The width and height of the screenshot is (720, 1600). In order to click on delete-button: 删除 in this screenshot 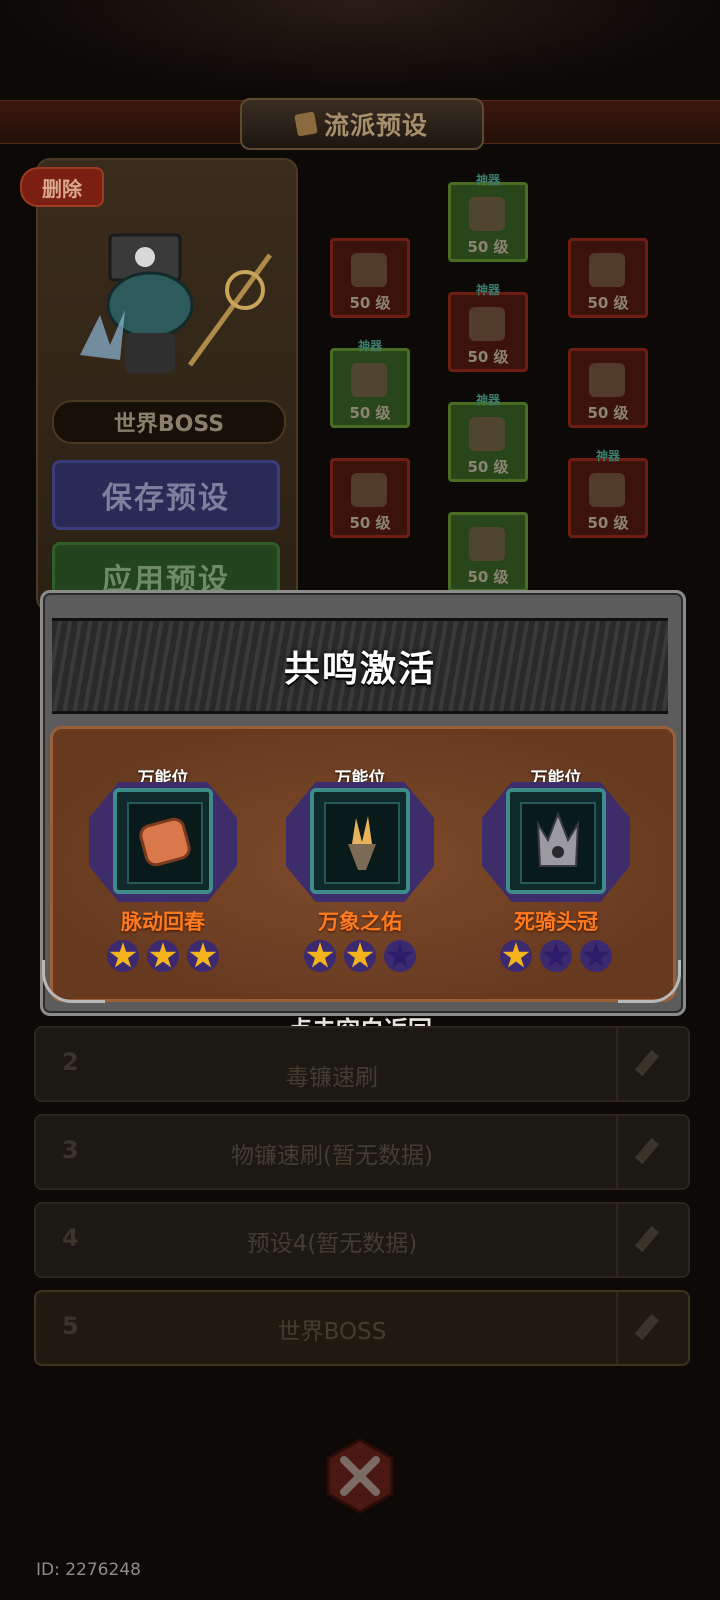, I will do `click(62, 187)`.